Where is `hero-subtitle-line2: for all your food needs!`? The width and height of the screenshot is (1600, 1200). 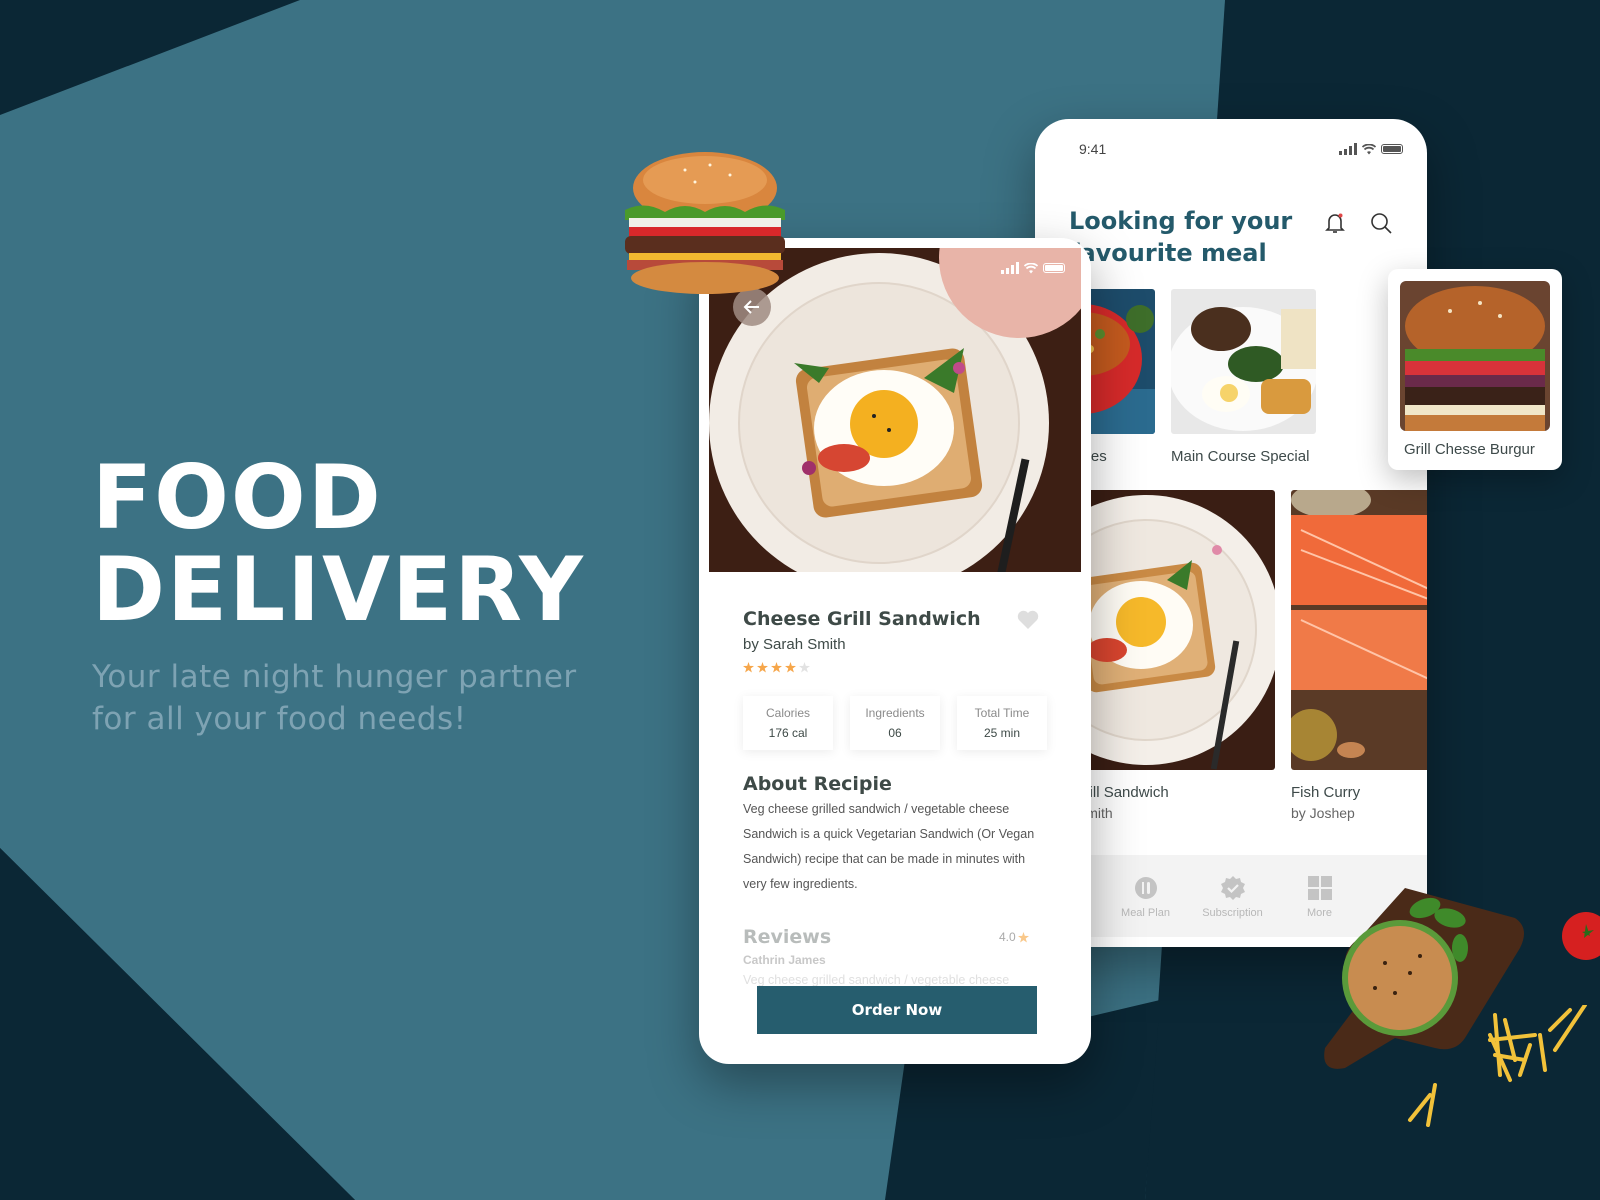 hero-subtitle-line2: for all your food needs! is located at coordinates (279, 719).